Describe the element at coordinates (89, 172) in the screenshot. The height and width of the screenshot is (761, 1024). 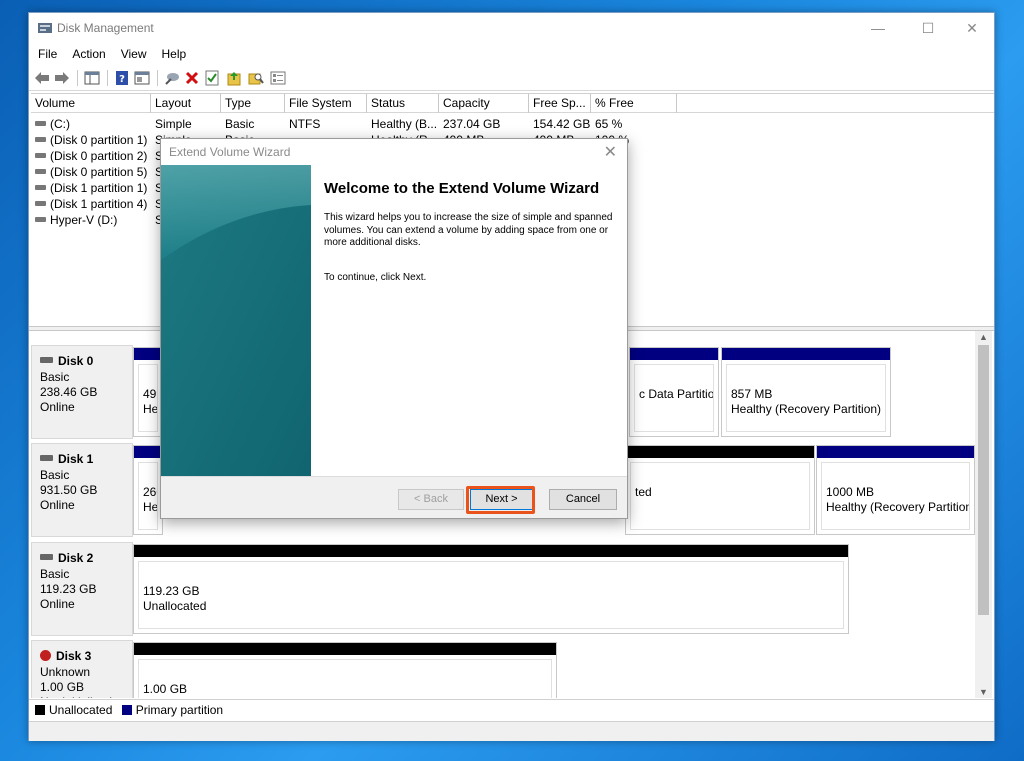
I see `table-cell: (Disk 0 partition 5)` at that location.